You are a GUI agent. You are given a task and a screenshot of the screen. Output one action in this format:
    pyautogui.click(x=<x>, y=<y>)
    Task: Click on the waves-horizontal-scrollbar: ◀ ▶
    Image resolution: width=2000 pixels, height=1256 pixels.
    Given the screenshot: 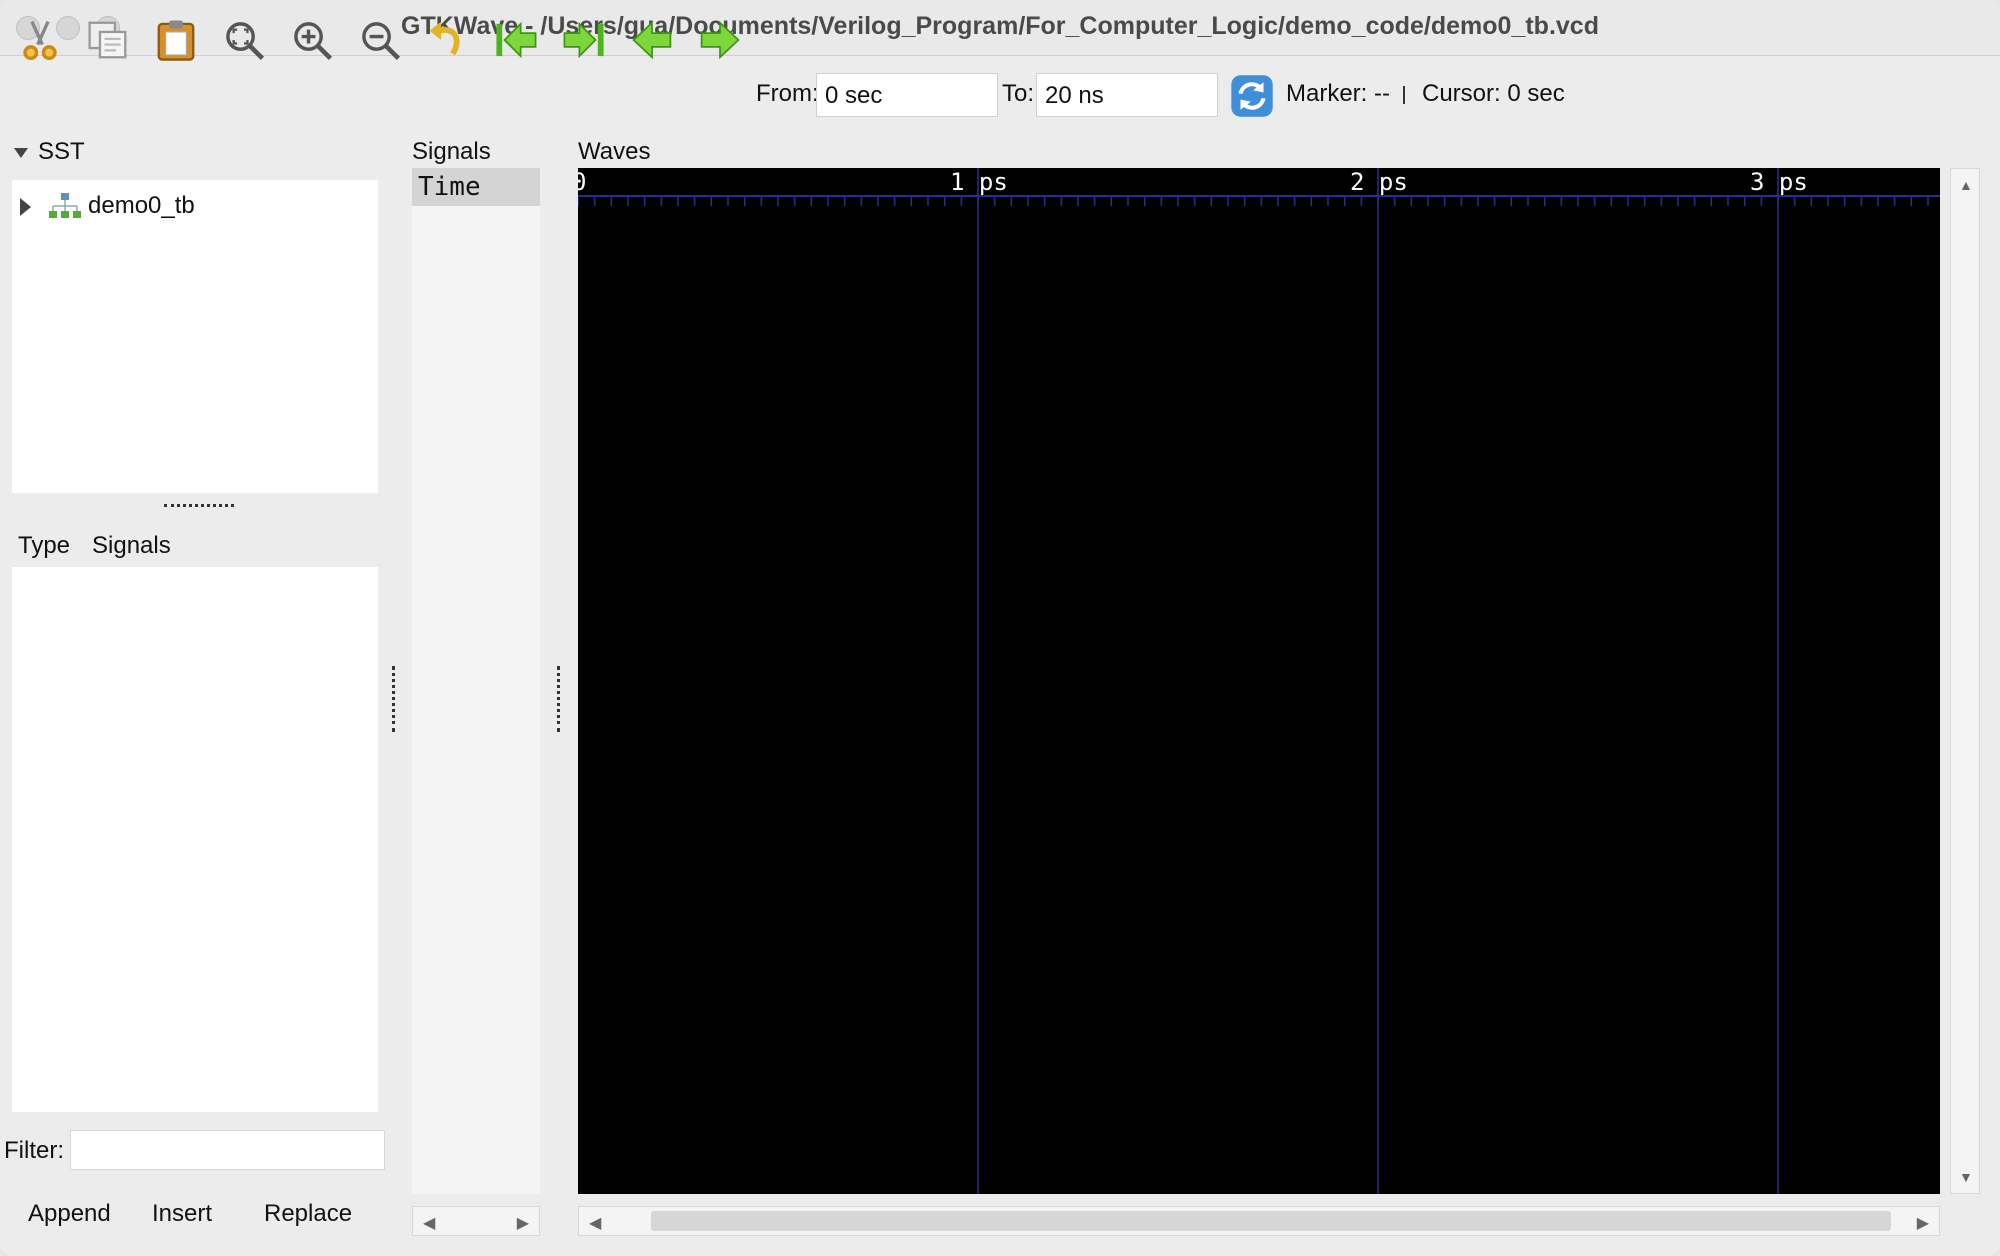 What is the action you would take?
    pyautogui.click(x=1259, y=1221)
    